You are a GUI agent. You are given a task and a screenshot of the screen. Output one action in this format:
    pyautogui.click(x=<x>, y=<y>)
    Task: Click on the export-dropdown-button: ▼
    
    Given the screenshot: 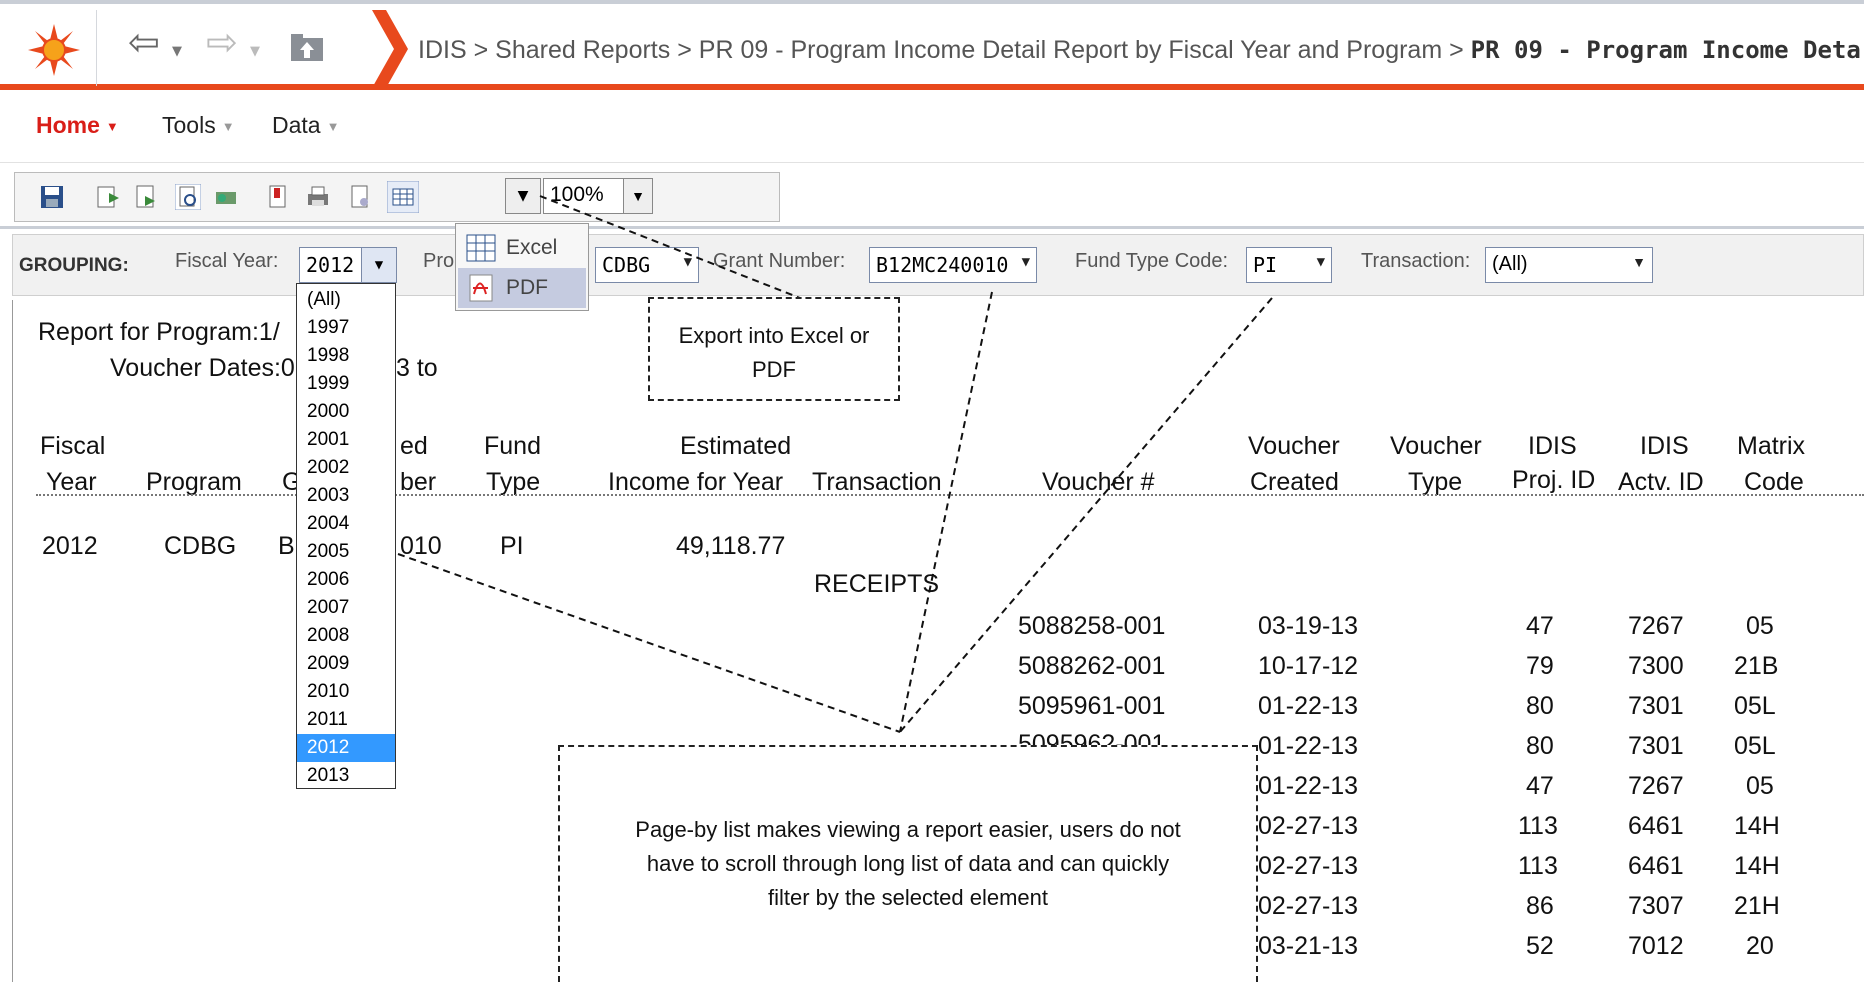 What is the action you would take?
    pyautogui.click(x=523, y=196)
    